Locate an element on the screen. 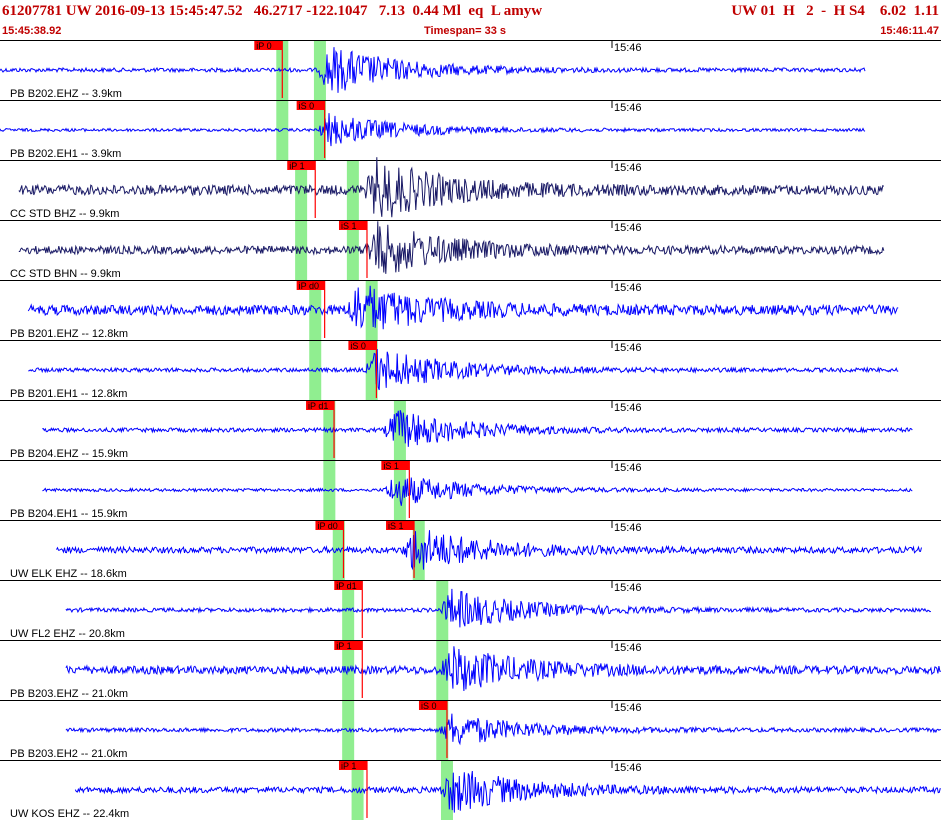 This screenshot has width=941, height=820. trace-panel: 15:46 iP 1 UW KOS EHZ -- 22.4km is located at coordinates (470, 790).